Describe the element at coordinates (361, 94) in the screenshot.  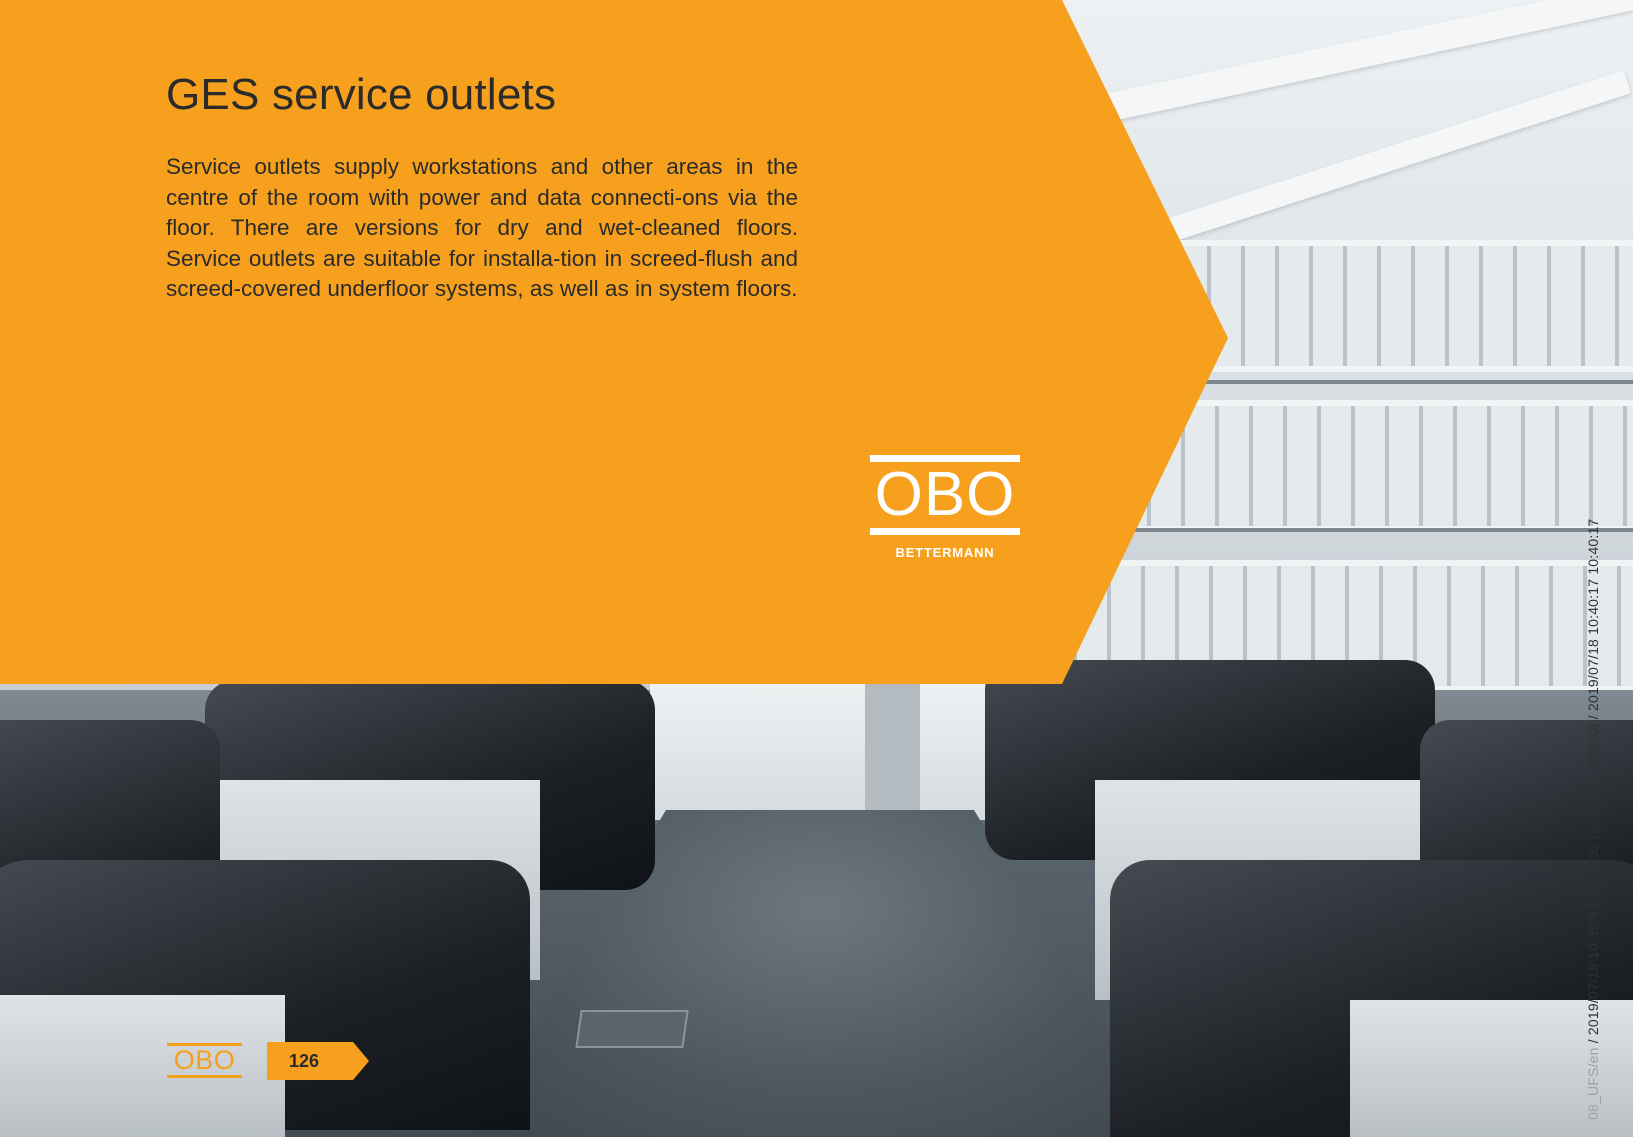
I see `page-title: GES service outlets` at that location.